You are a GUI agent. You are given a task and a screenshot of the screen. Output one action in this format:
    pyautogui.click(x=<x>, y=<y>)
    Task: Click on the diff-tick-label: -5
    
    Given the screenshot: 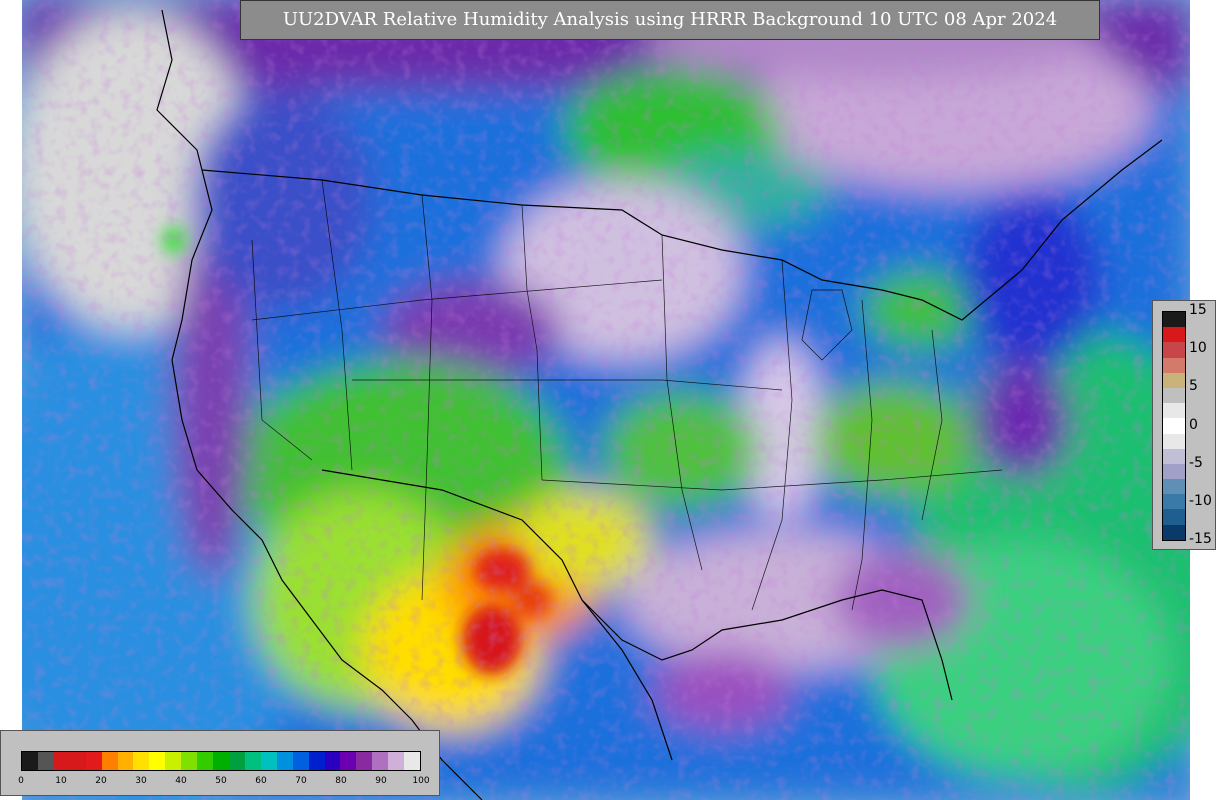 What is the action you would take?
    pyautogui.click(x=1196, y=463)
    